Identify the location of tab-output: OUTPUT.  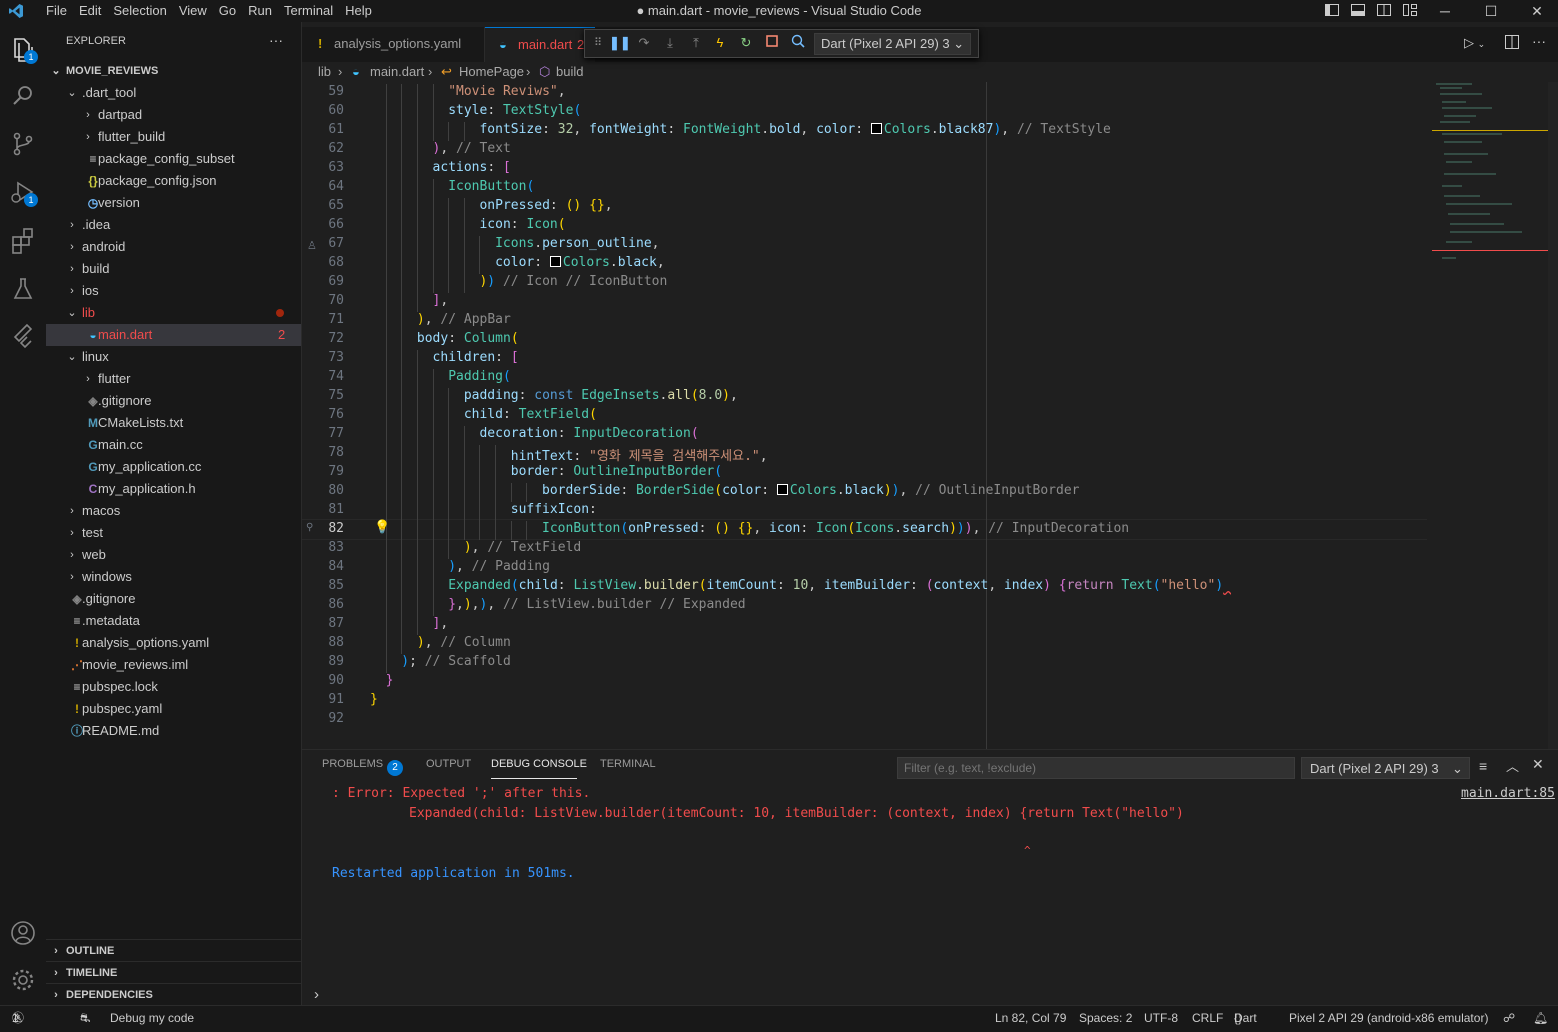
(448, 764).